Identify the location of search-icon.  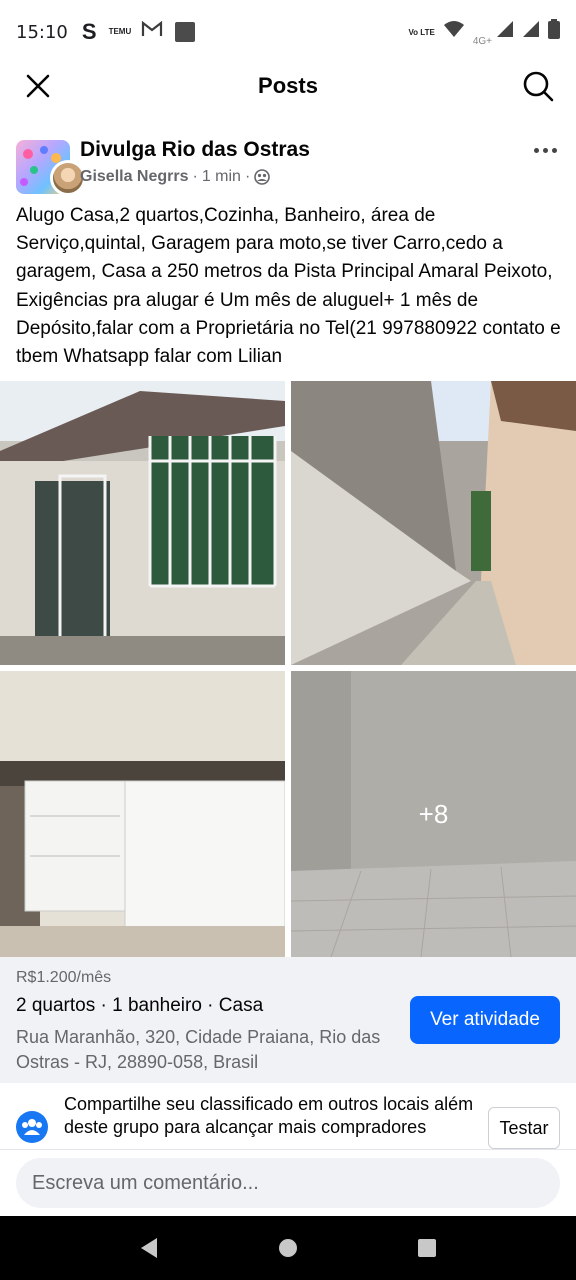
(538, 86).